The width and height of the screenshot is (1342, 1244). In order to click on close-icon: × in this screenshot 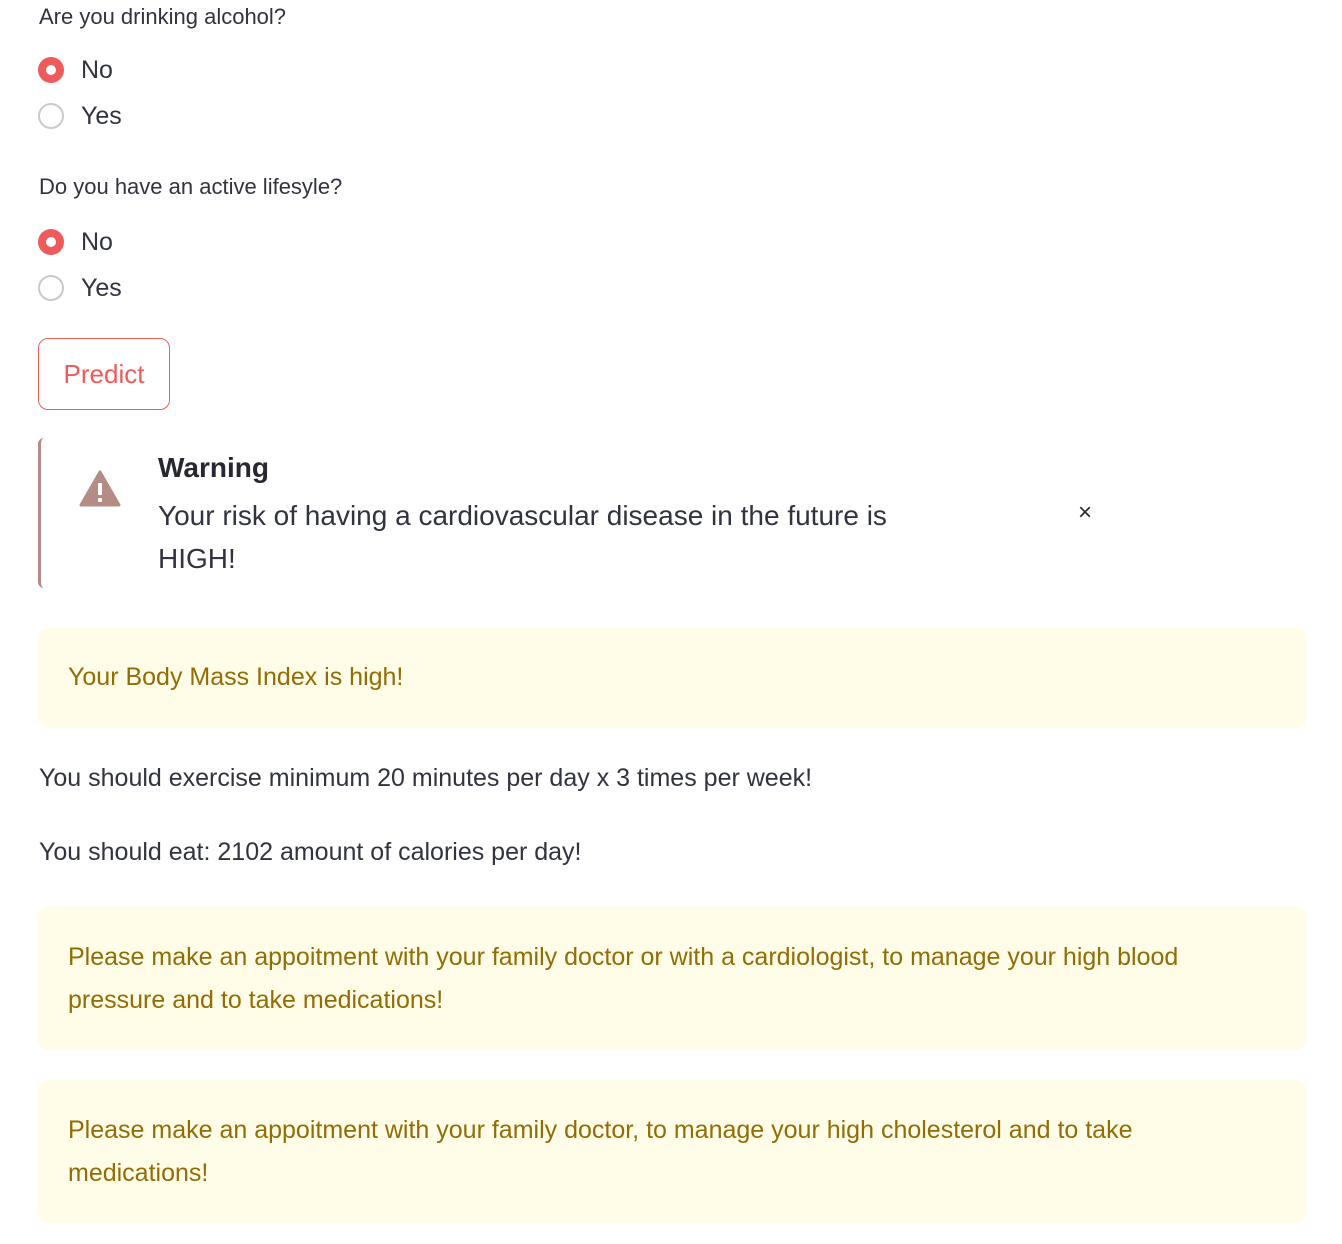, I will do `click(1085, 513)`.